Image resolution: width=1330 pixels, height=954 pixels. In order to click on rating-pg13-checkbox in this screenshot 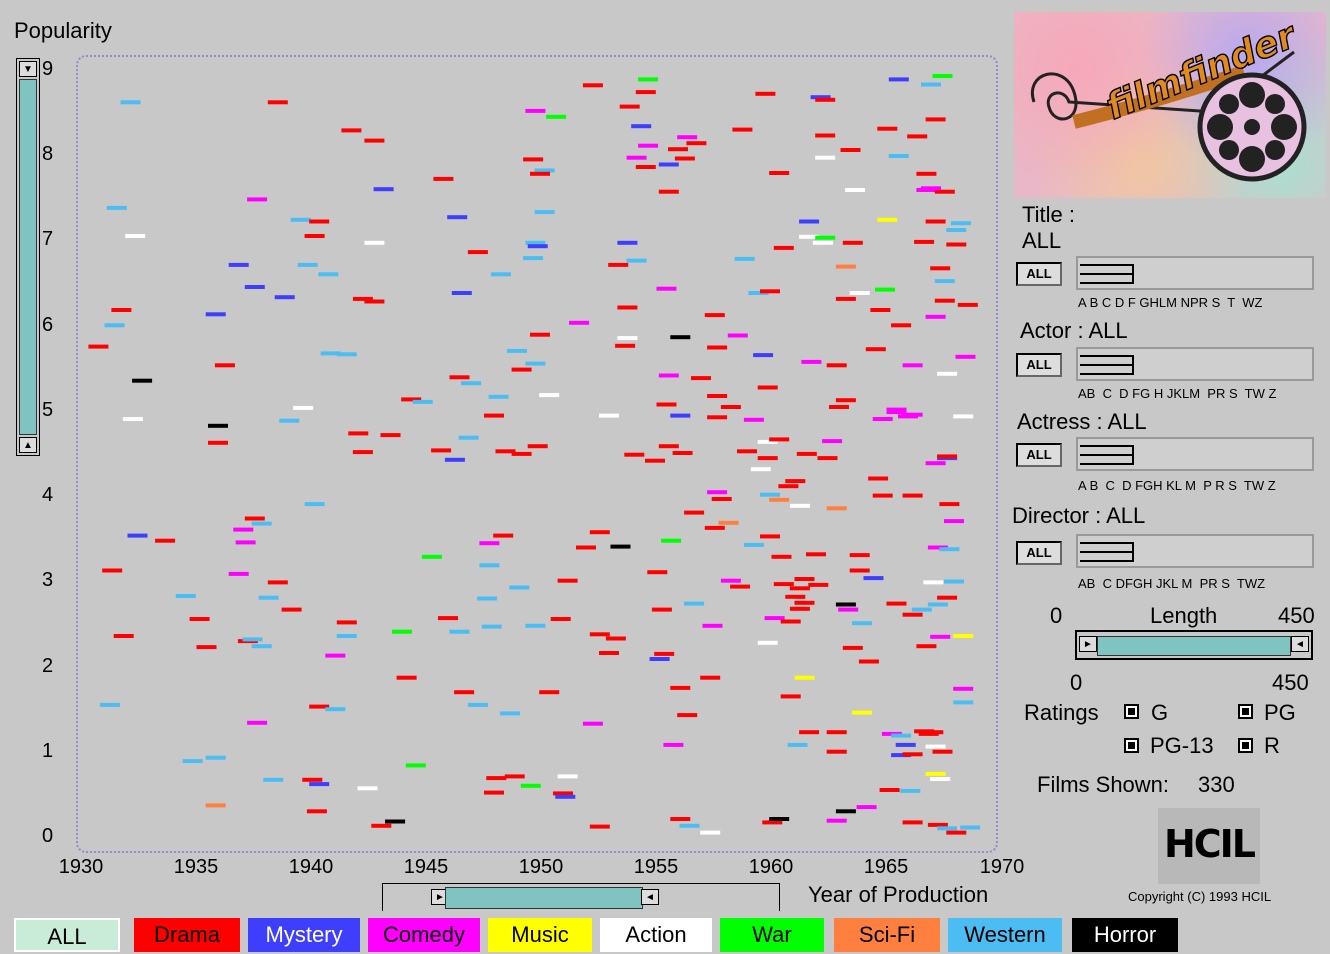, I will do `click(1131, 745)`.